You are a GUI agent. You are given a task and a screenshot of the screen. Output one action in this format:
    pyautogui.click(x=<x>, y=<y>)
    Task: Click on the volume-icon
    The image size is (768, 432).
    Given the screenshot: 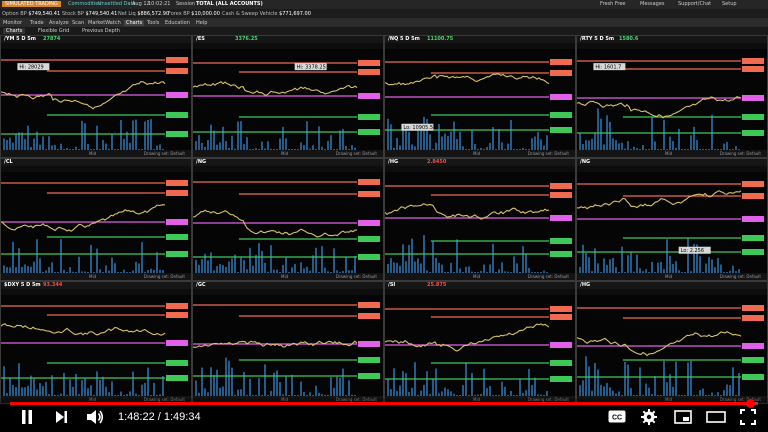 What is the action you would take?
    pyautogui.click(x=95, y=419)
    